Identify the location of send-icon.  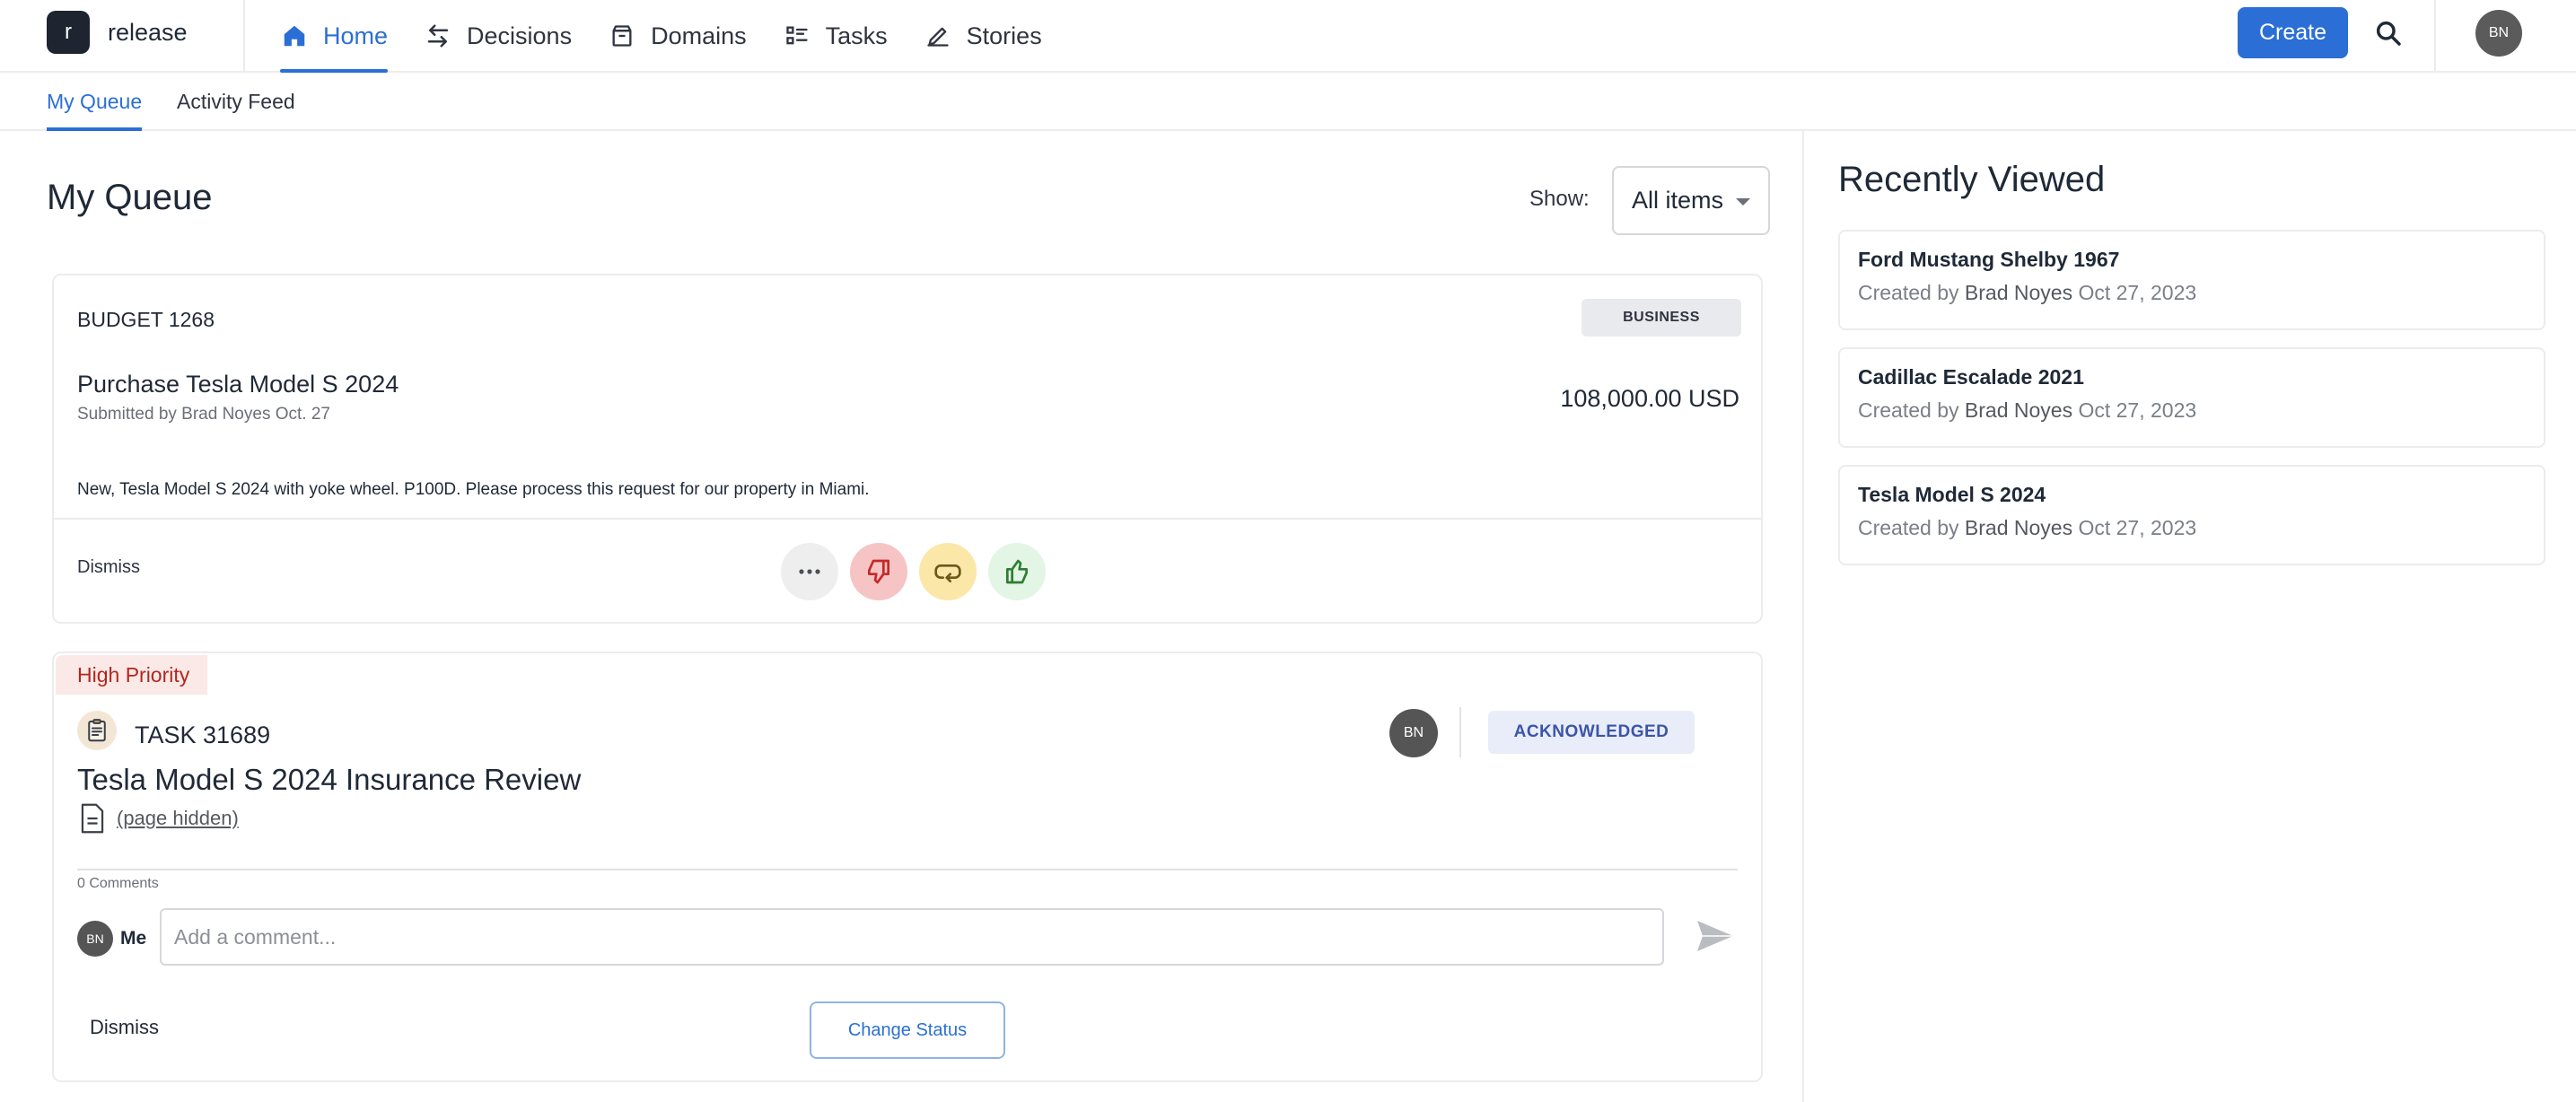
(1715, 936).